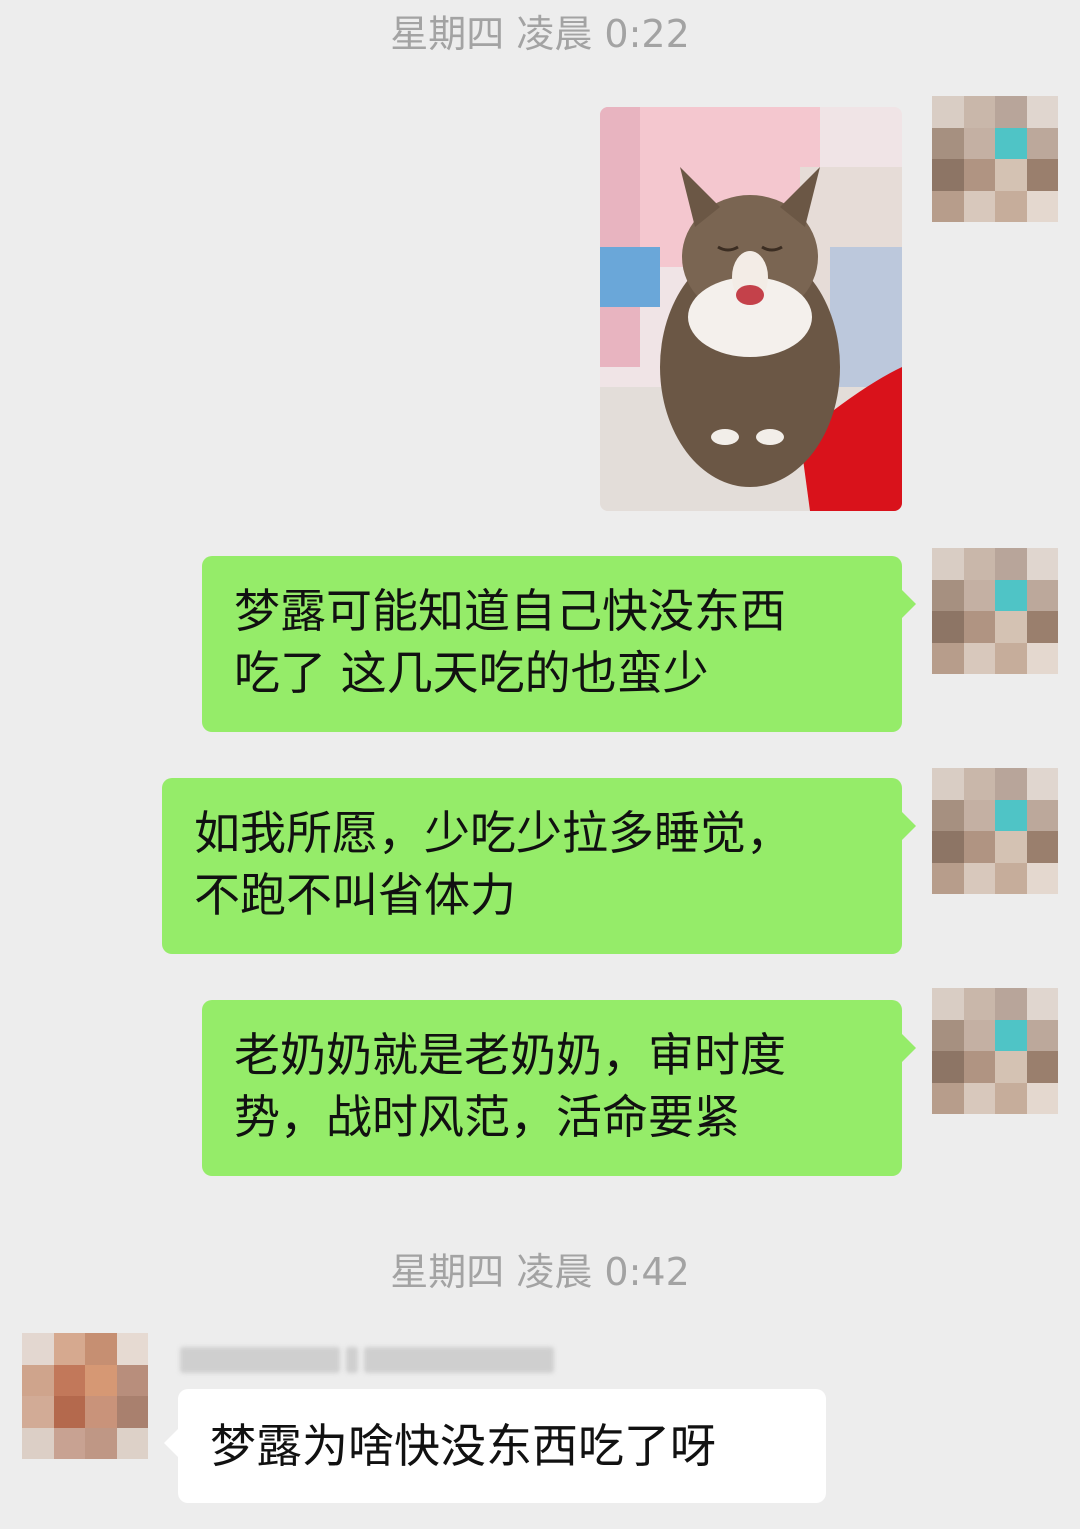 This screenshot has height=1529, width=1080. Describe the element at coordinates (85, 1396) in the screenshot. I see `avatar-other` at that location.